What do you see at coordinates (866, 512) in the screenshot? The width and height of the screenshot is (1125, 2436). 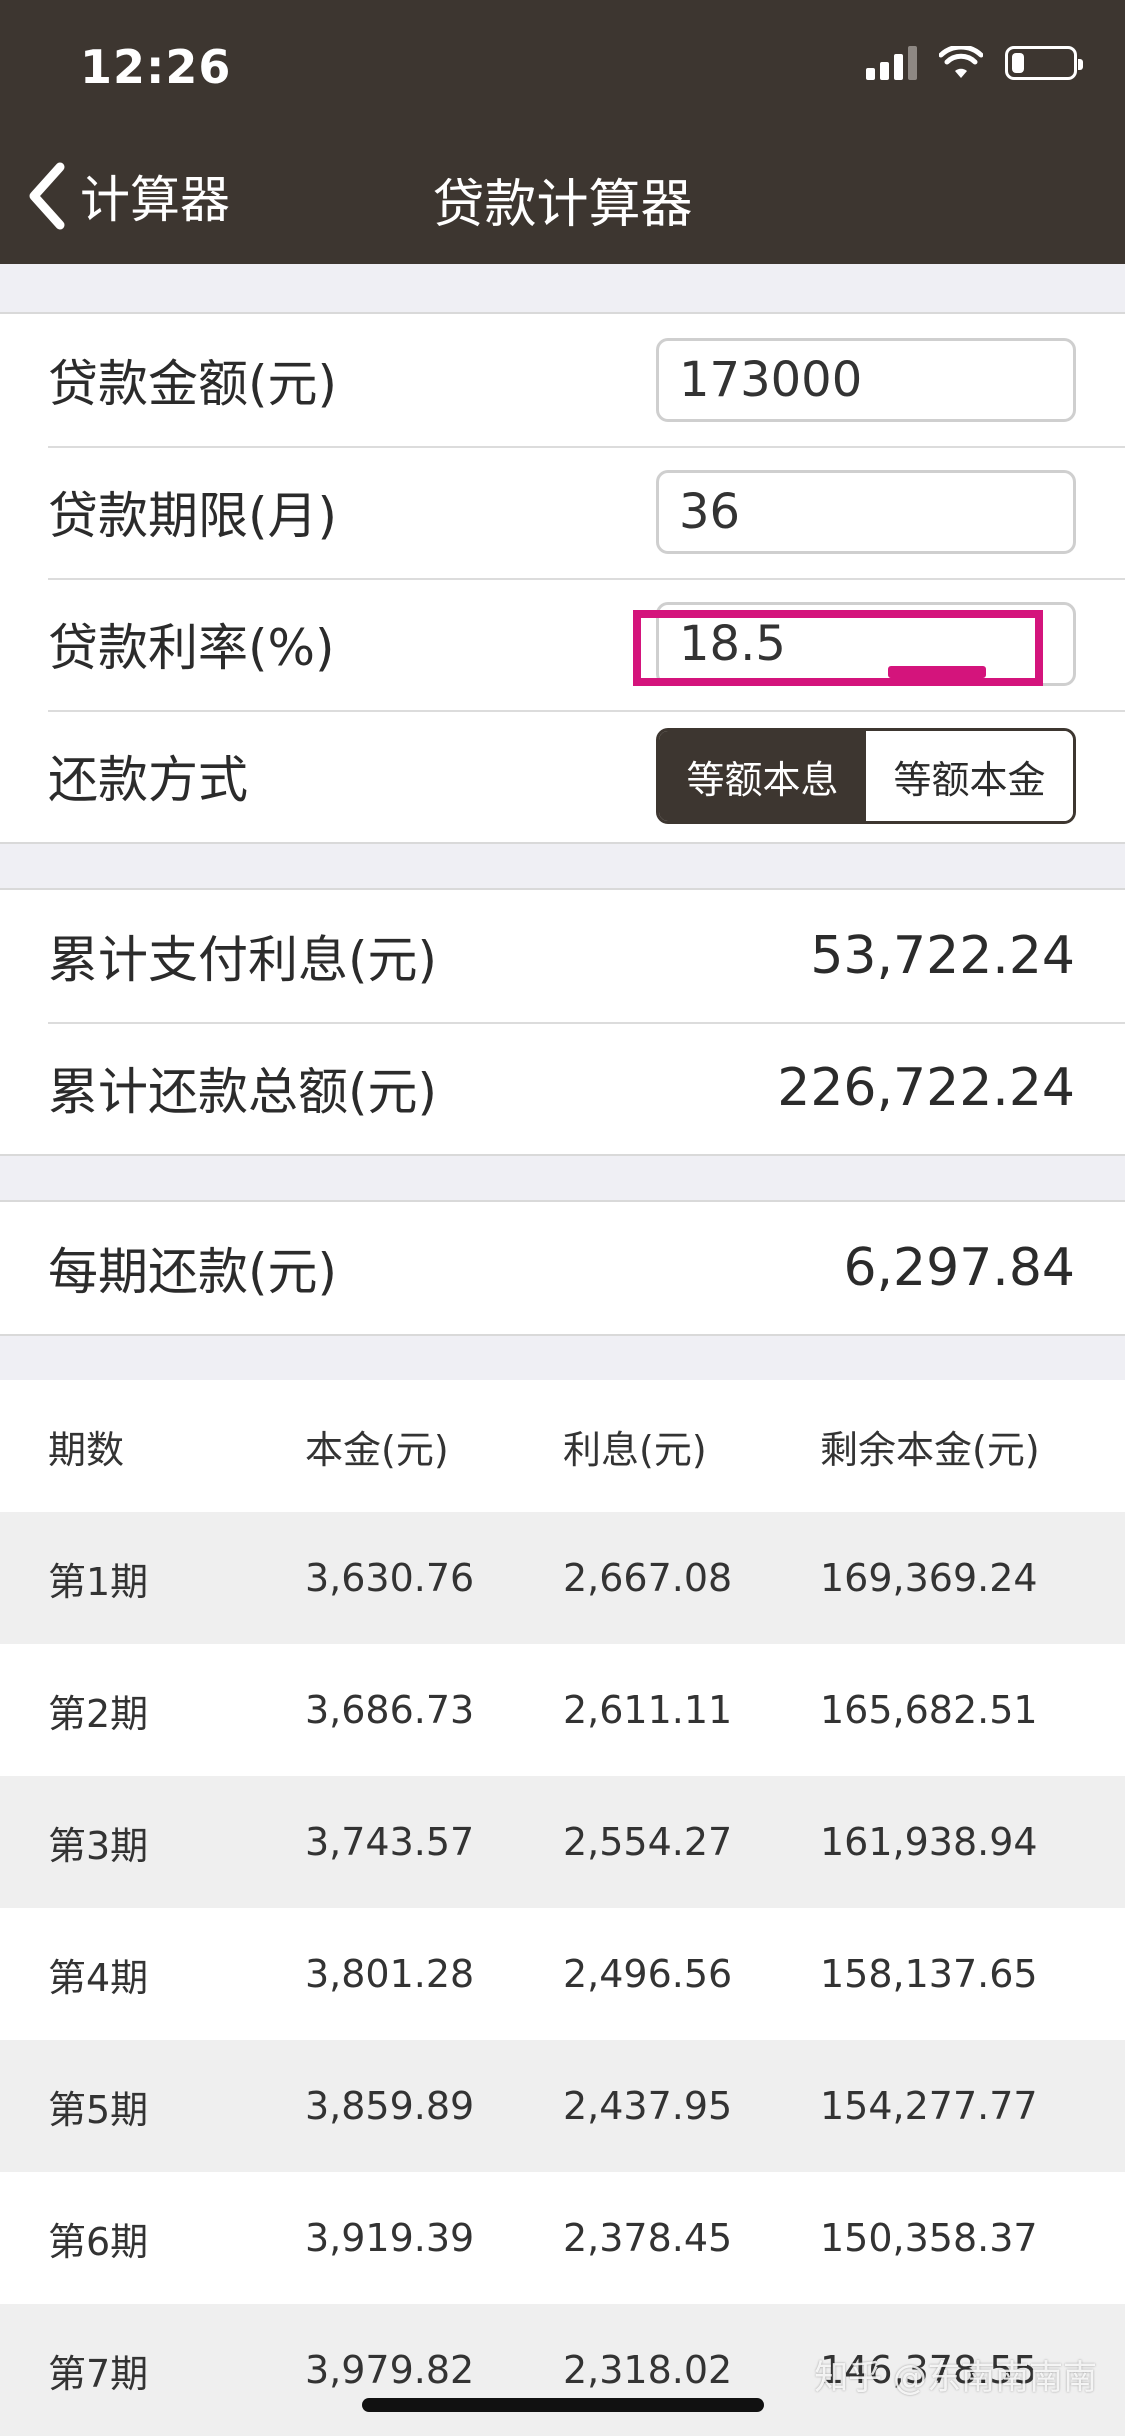 I see `term-input` at bounding box center [866, 512].